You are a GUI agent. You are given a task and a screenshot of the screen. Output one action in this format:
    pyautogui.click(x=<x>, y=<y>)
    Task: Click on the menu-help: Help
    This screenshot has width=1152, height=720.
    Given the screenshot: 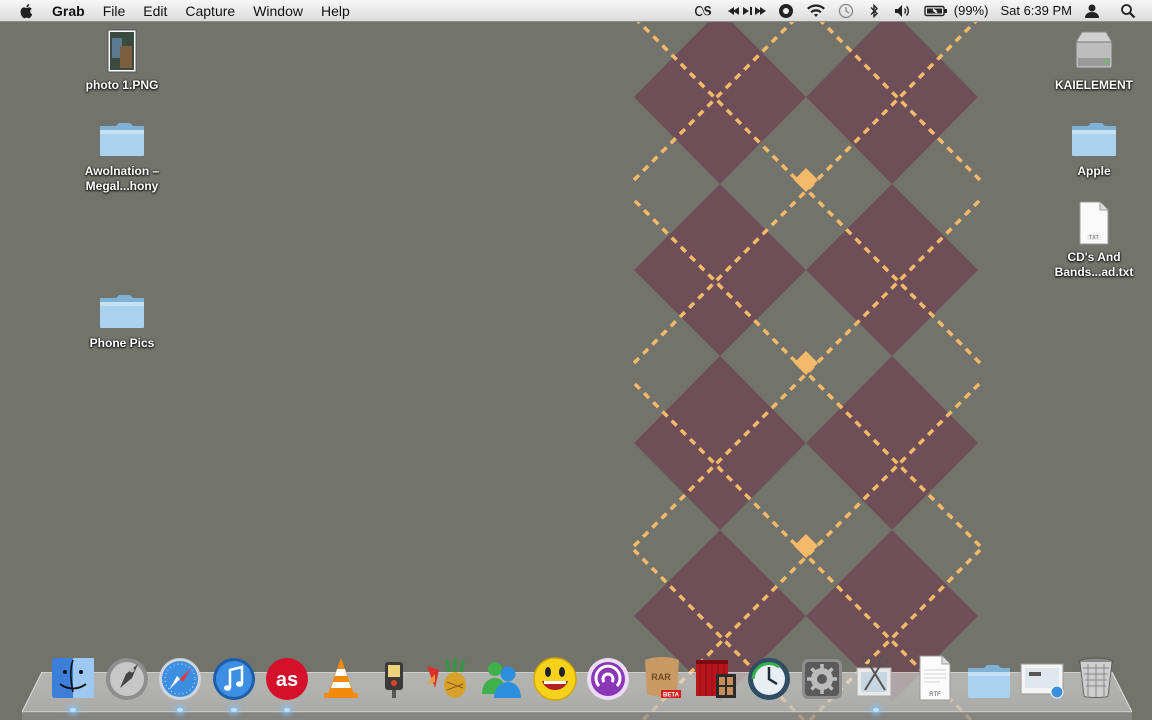 What is the action you would take?
    pyautogui.click(x=335, y=11)
    